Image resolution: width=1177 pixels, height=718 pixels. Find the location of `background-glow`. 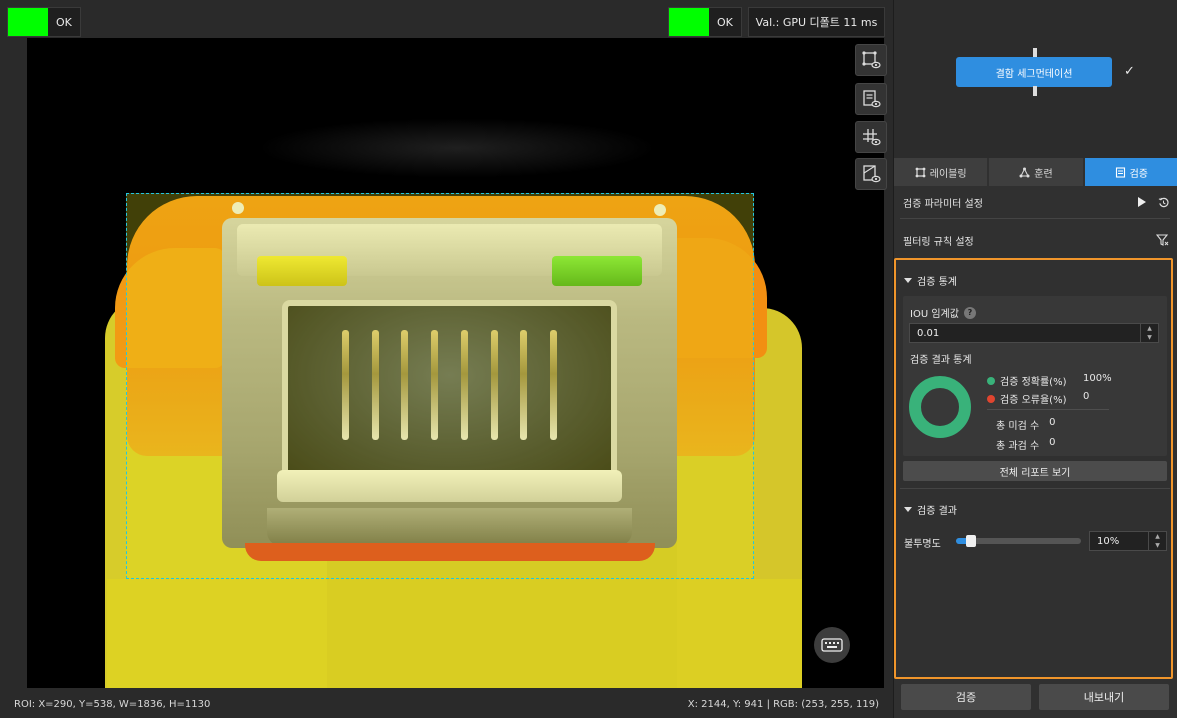

background-glow is located at coordinates (457, 148).